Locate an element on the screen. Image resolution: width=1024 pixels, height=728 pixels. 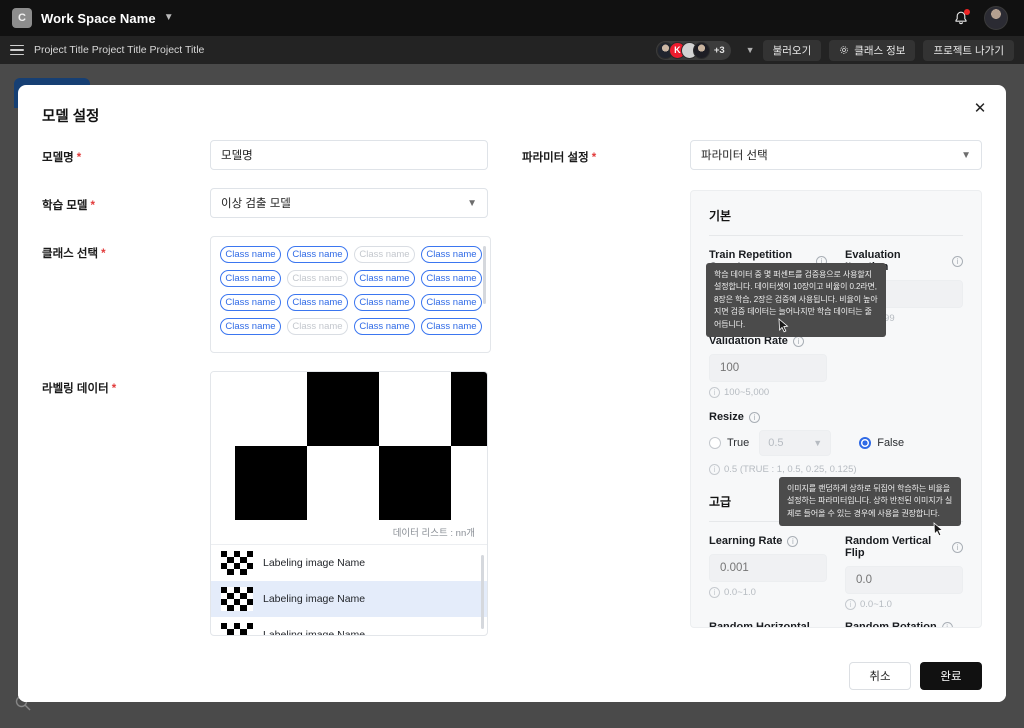
resize-value-select: 0.5 ▼ is located at coordinates (795, 443).